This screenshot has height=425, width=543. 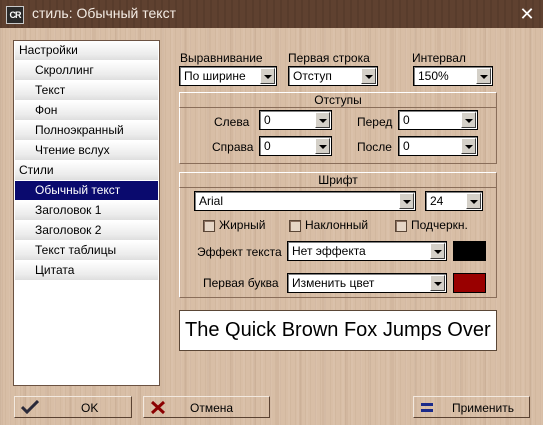 I want to click on align-label: Выравнивание, so click(x=221, y=58).